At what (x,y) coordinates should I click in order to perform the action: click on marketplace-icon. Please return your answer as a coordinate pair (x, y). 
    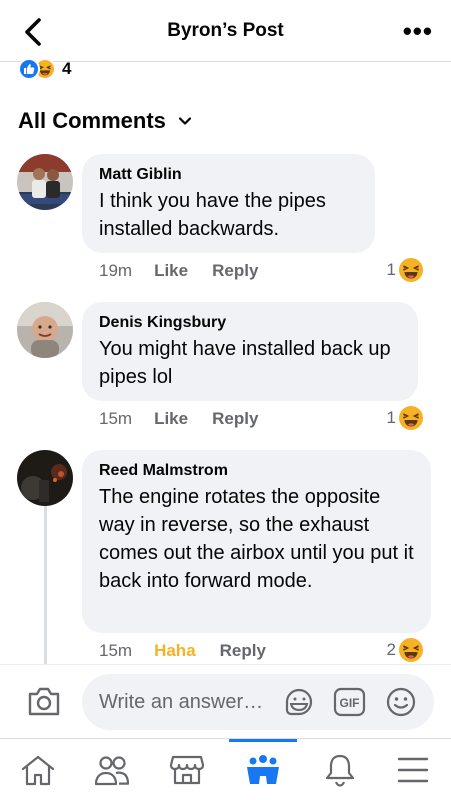
    Looking at the image, I should click on (187, 770).